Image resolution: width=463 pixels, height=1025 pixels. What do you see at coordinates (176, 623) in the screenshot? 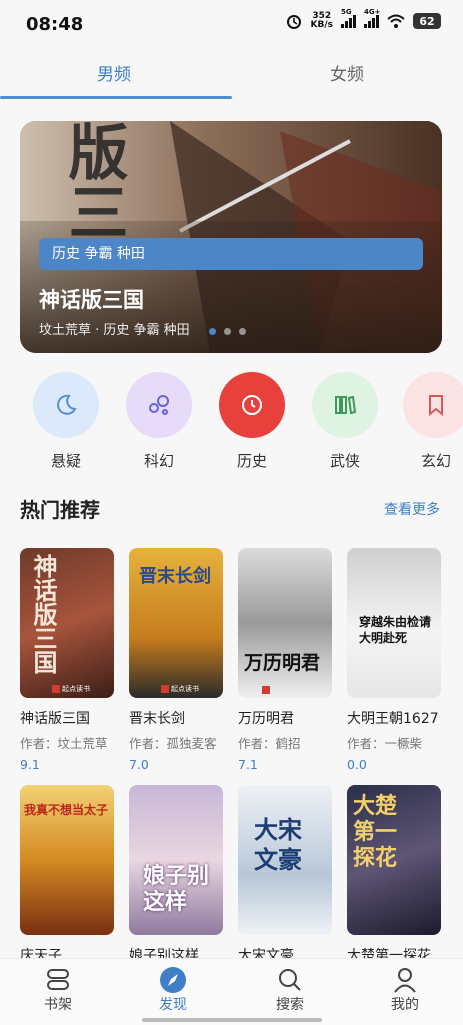
I see `book-cover: 晋末长剑 起点读书` at bounding box center [176, 623].